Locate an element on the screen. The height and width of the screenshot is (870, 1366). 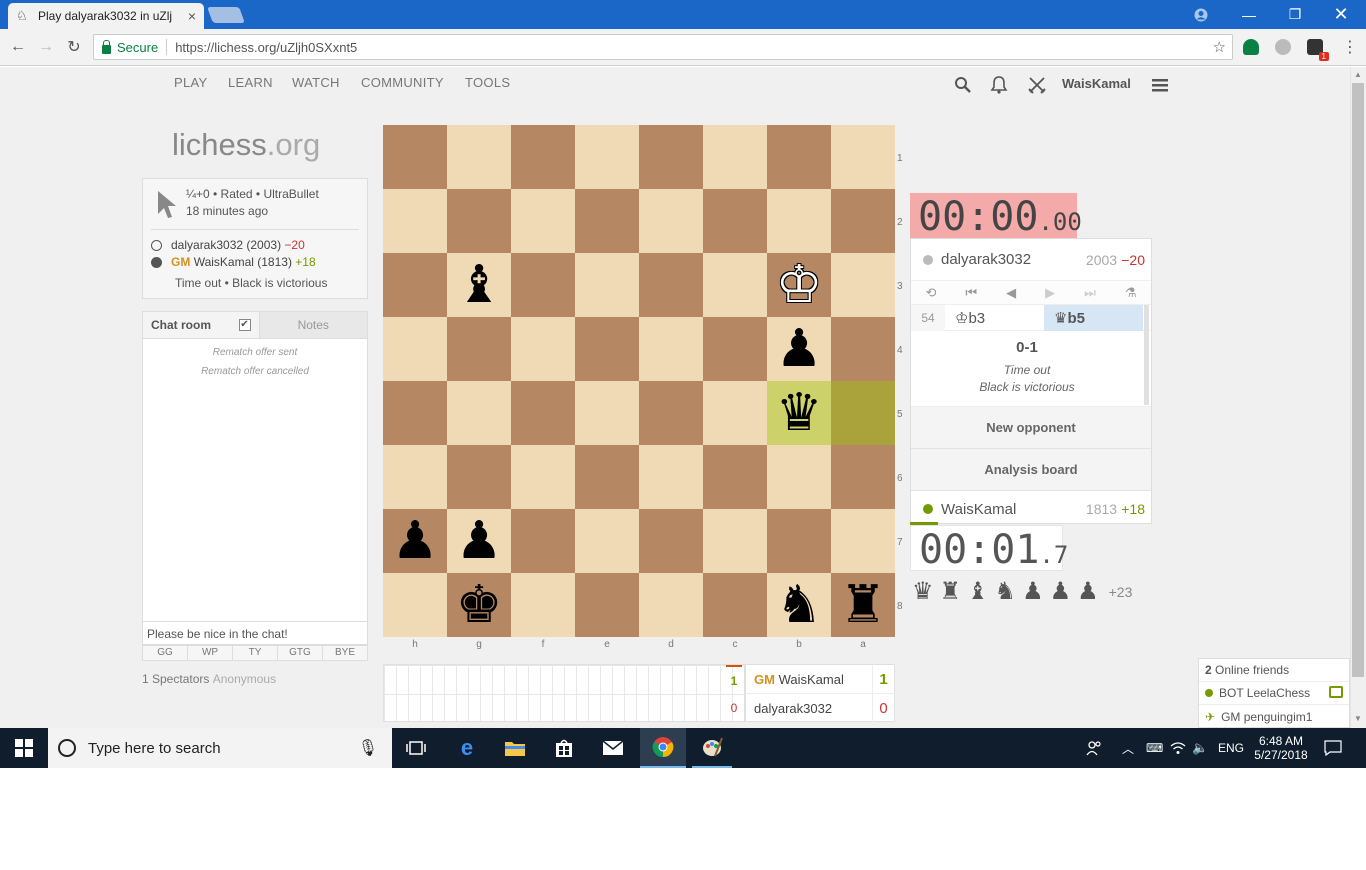
piece-g8: ♚ is located at coordinates (479, 605).